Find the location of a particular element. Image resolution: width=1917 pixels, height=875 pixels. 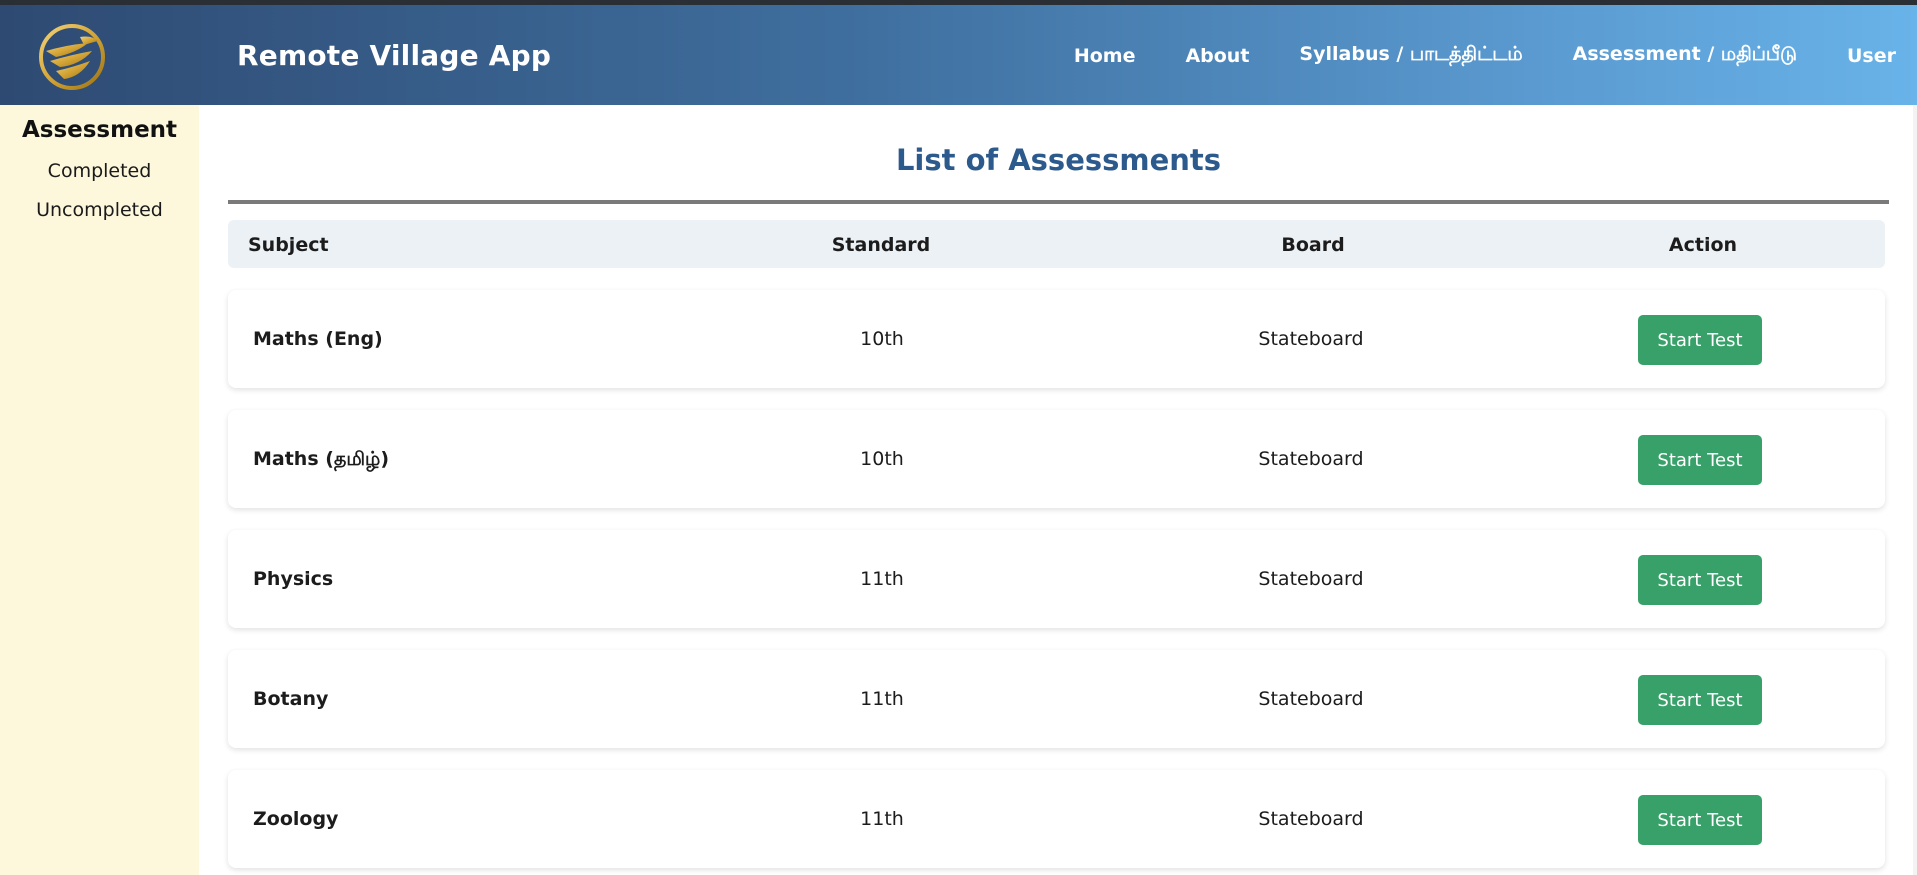

scrollbar is located at coordinates (1915, 490).